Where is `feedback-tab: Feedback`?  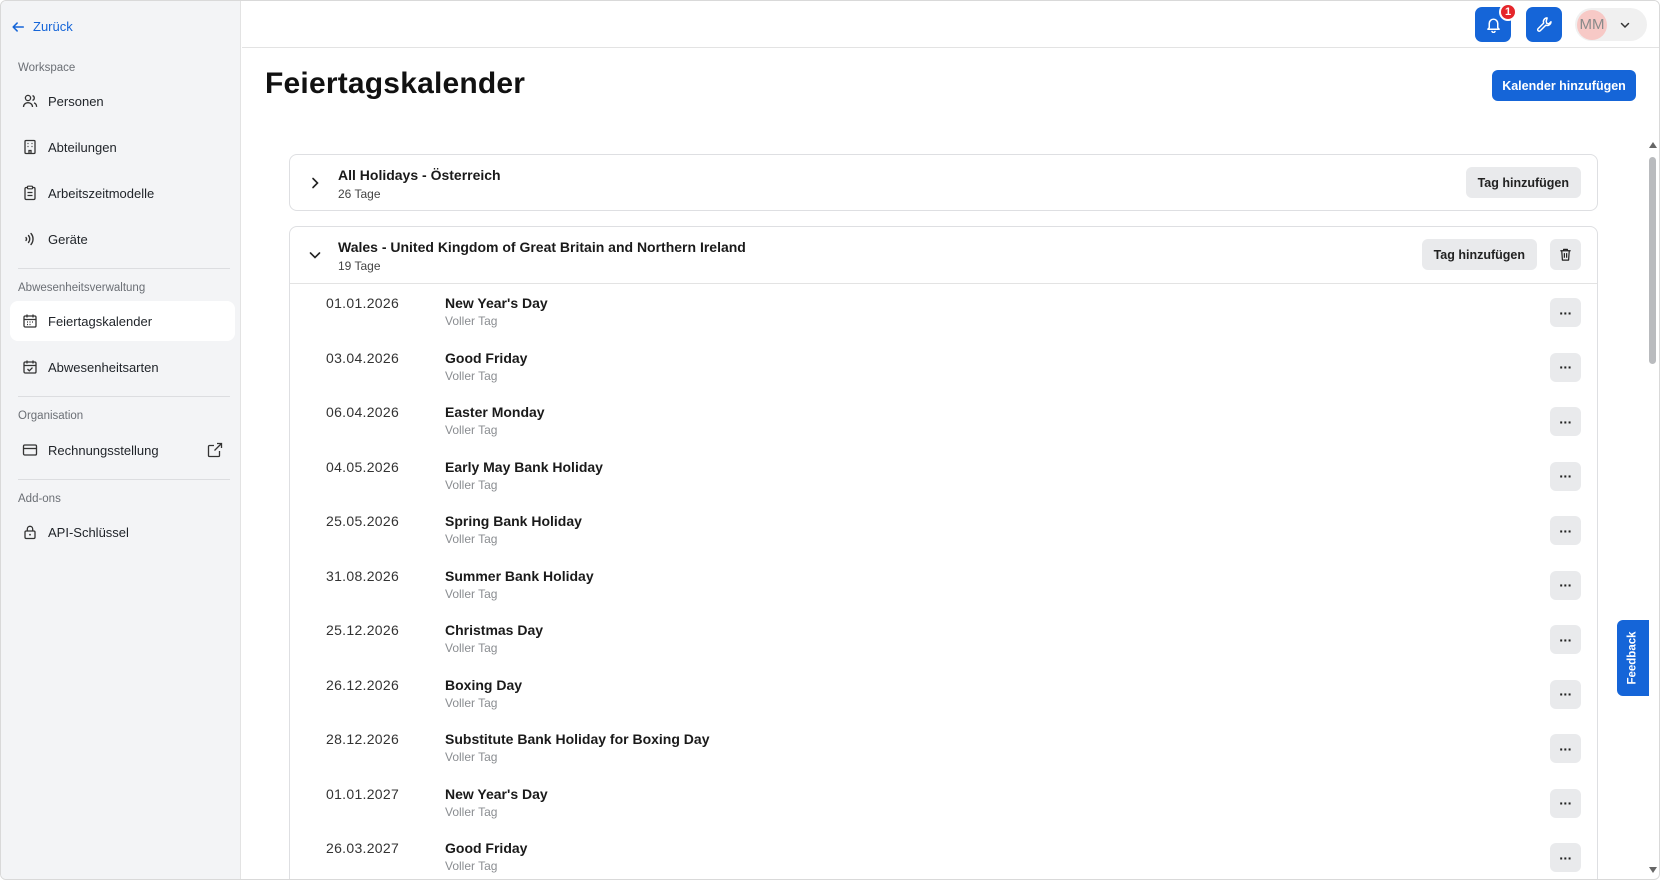 feedback-tab: Feedback is located at coordinates (1633, 658).